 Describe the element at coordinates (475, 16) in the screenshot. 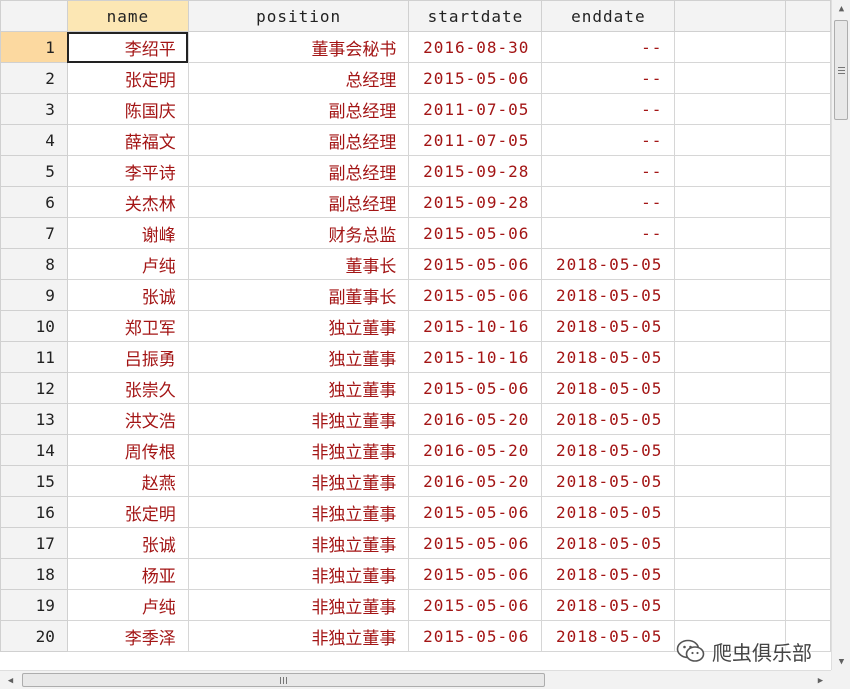

I see `column-header-startdate: startdate` at that location.